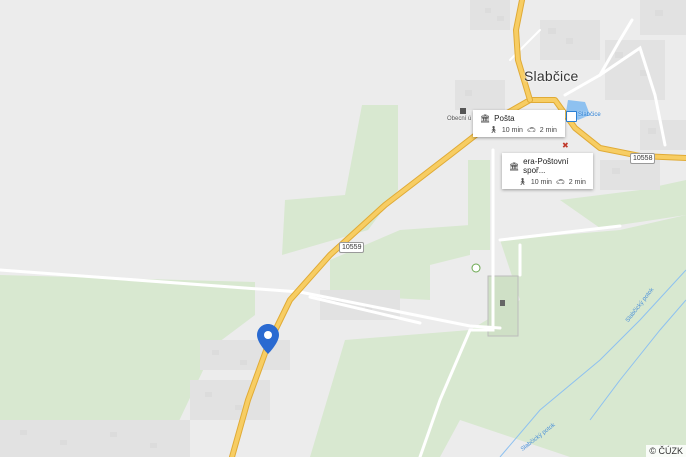  What do you see at coordinates (589, 115) in the screenshot?
I see `bus-stop-label: Slabčice` at bounding box center [589, 115].